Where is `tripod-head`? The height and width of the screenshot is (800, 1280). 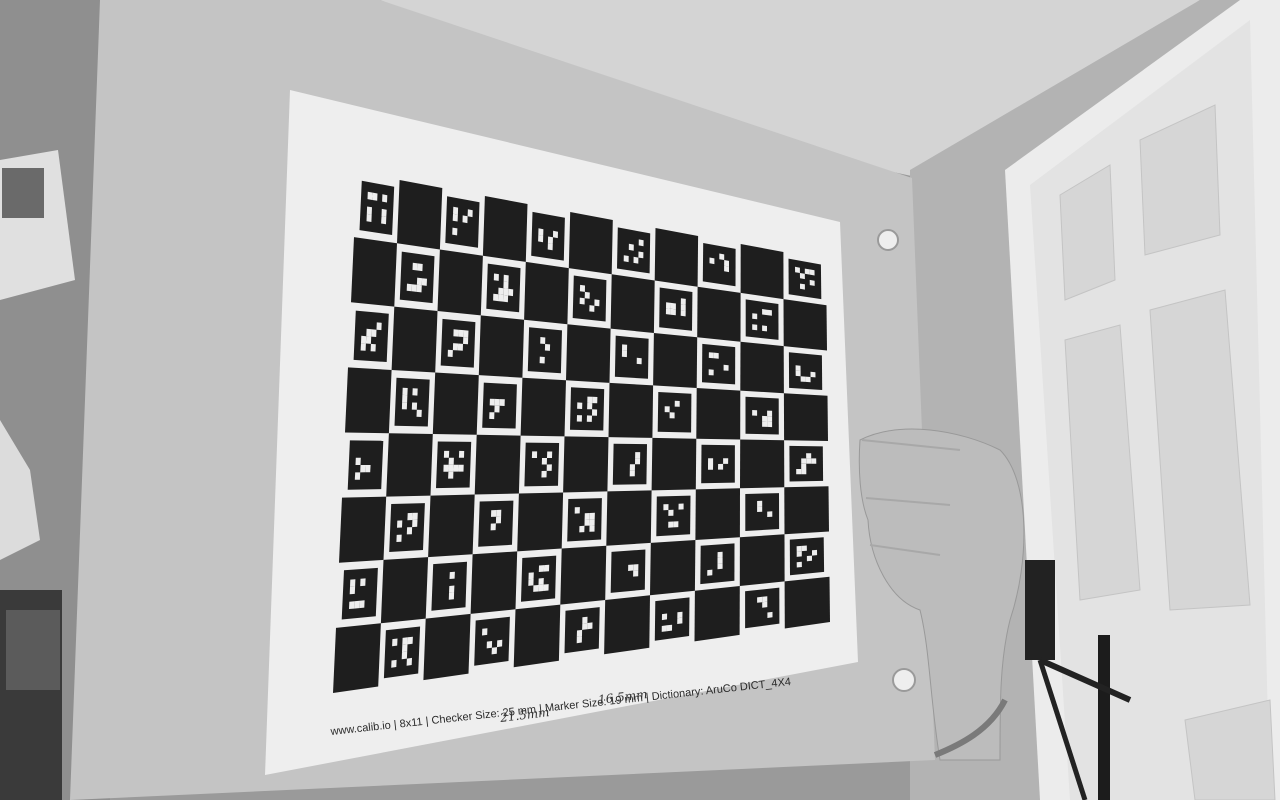 tripod-head is located at coordinates (1040, 610).